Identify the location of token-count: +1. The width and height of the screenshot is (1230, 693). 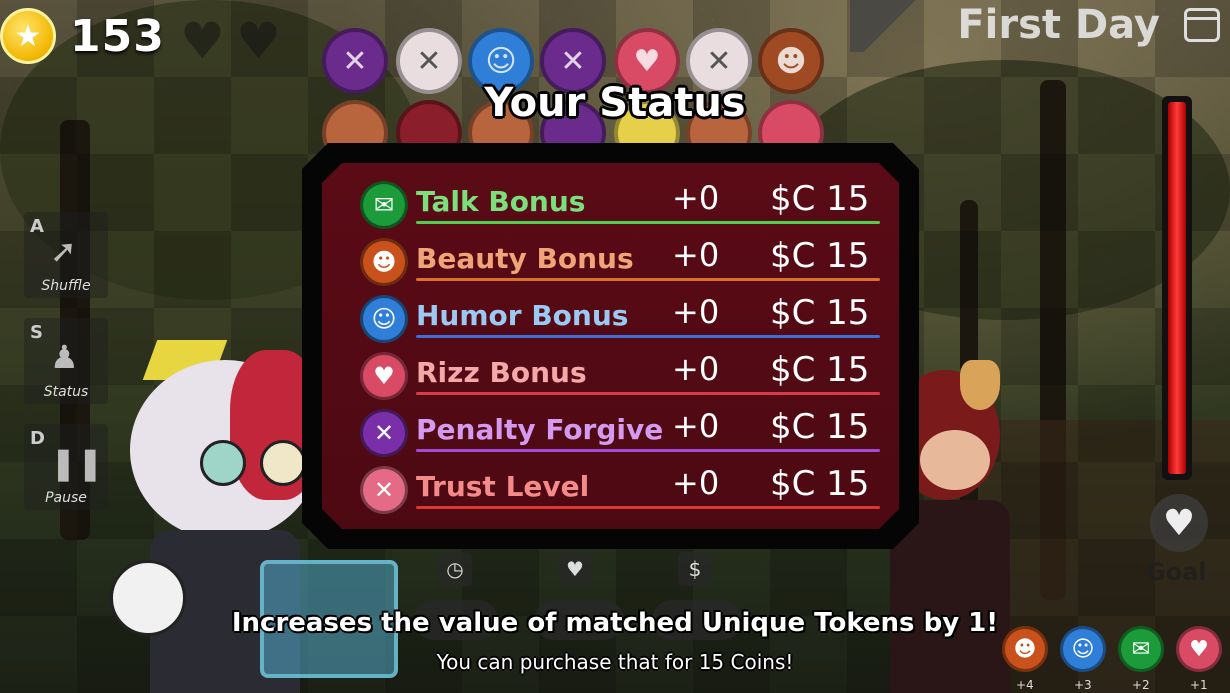
(1199, 685).